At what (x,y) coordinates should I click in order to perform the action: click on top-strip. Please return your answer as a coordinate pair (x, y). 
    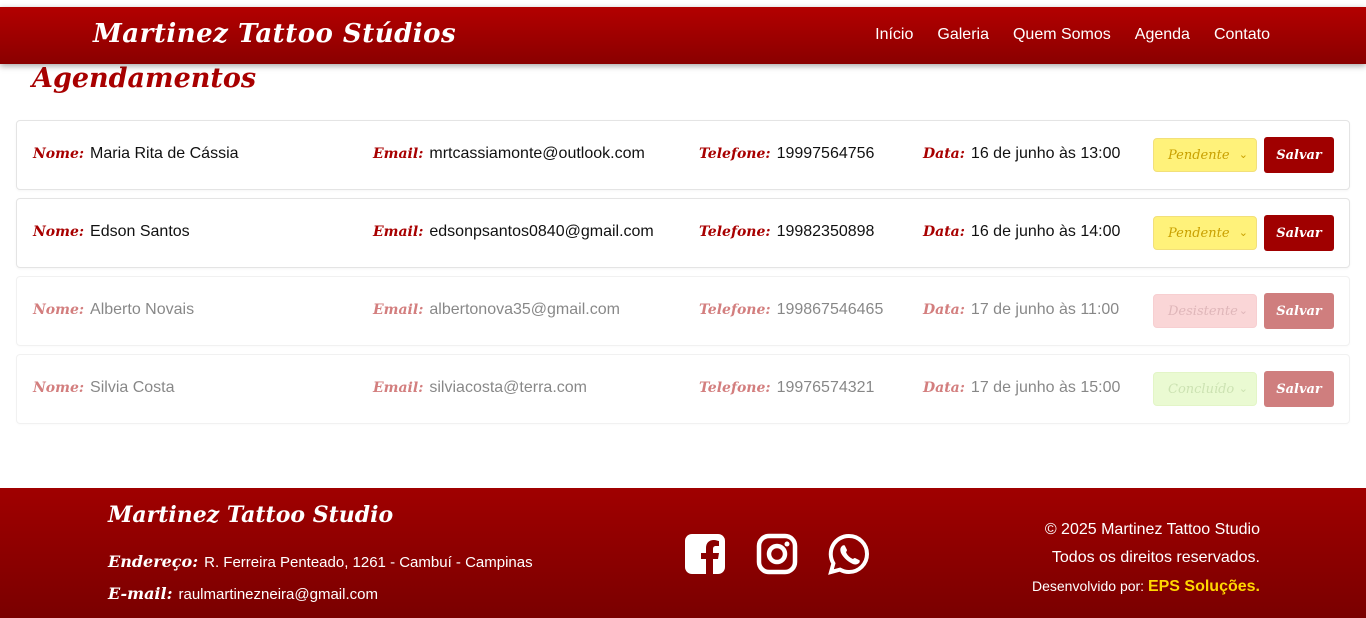
    Looking at the image, I should click on (683, 3).